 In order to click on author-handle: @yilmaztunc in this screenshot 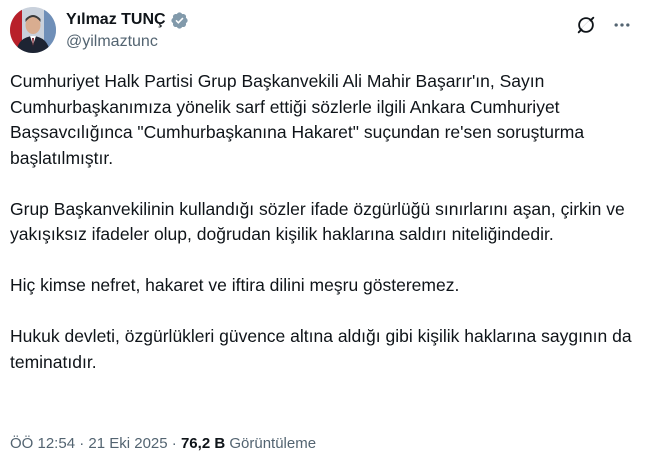, I will do `click(127, 42)`.